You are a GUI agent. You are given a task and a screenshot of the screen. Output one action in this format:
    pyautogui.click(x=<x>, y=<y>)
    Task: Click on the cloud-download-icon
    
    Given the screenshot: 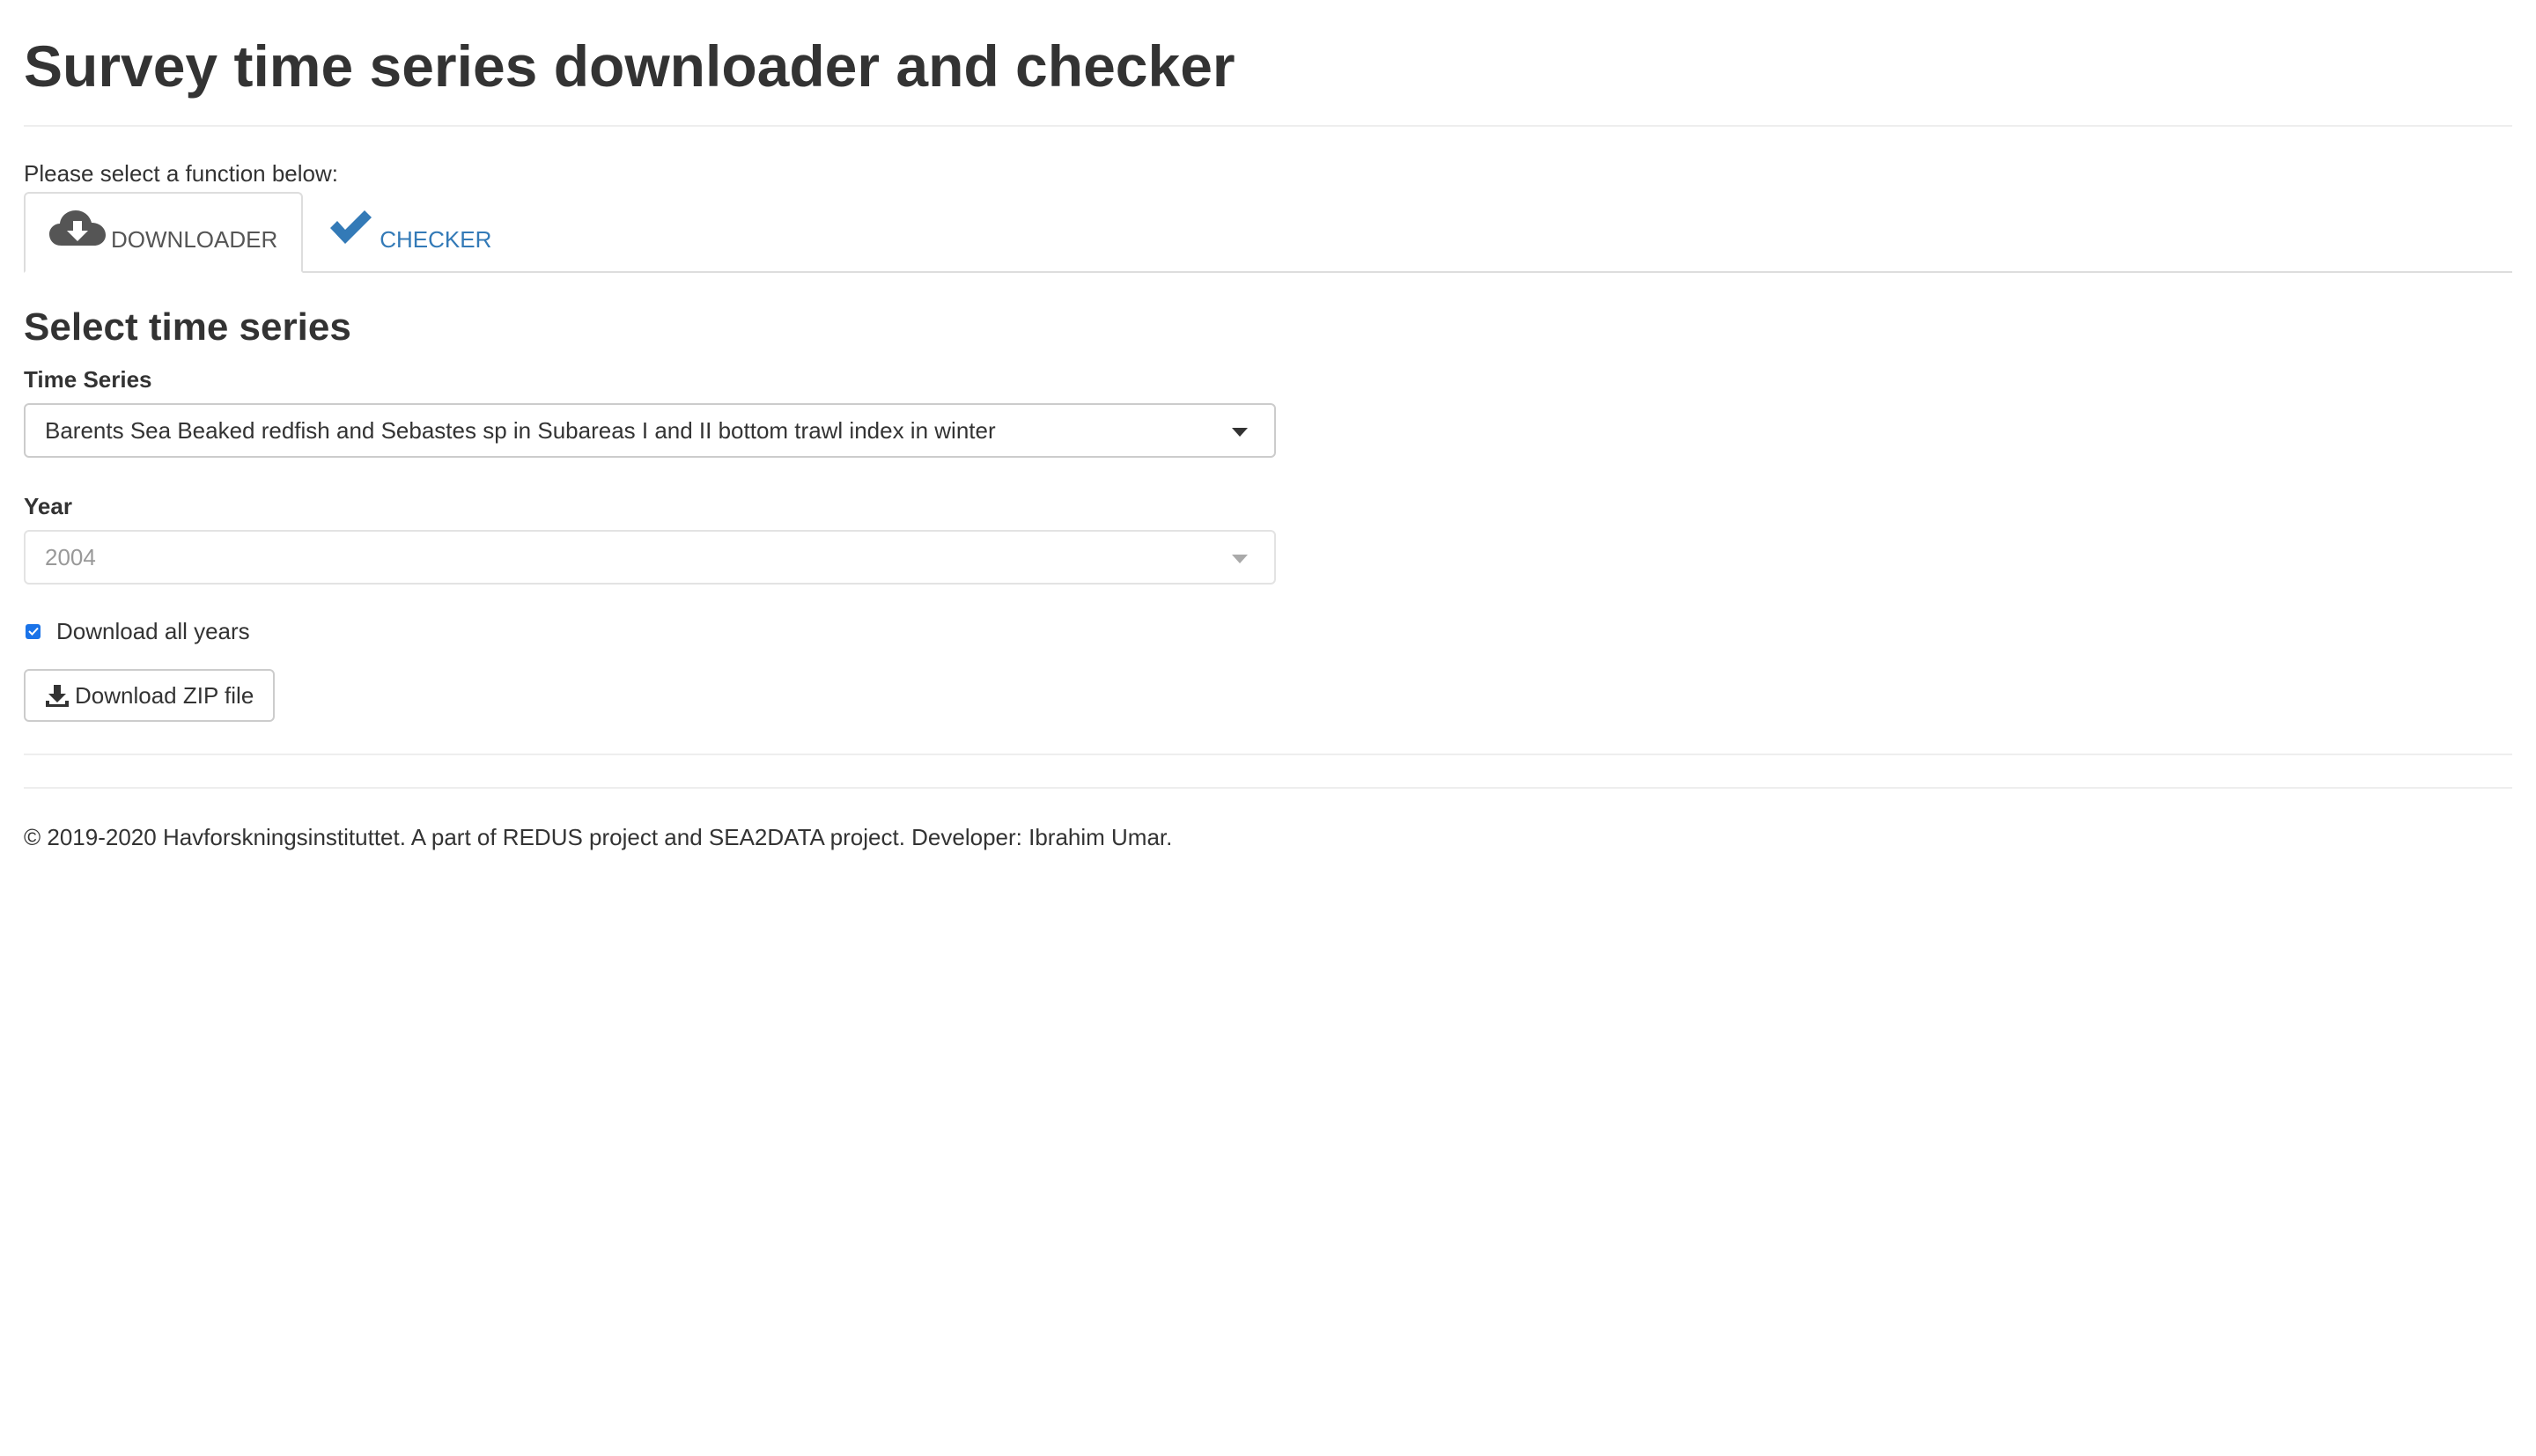 What is the action you would take?
    pyautogui.click(x=78, y=231)
    